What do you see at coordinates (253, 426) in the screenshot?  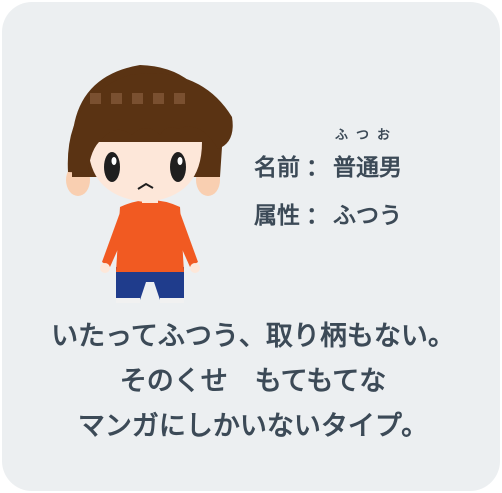 I see `description-line: マンガにしかいないタイプ。` at bounding box center [253, 426].